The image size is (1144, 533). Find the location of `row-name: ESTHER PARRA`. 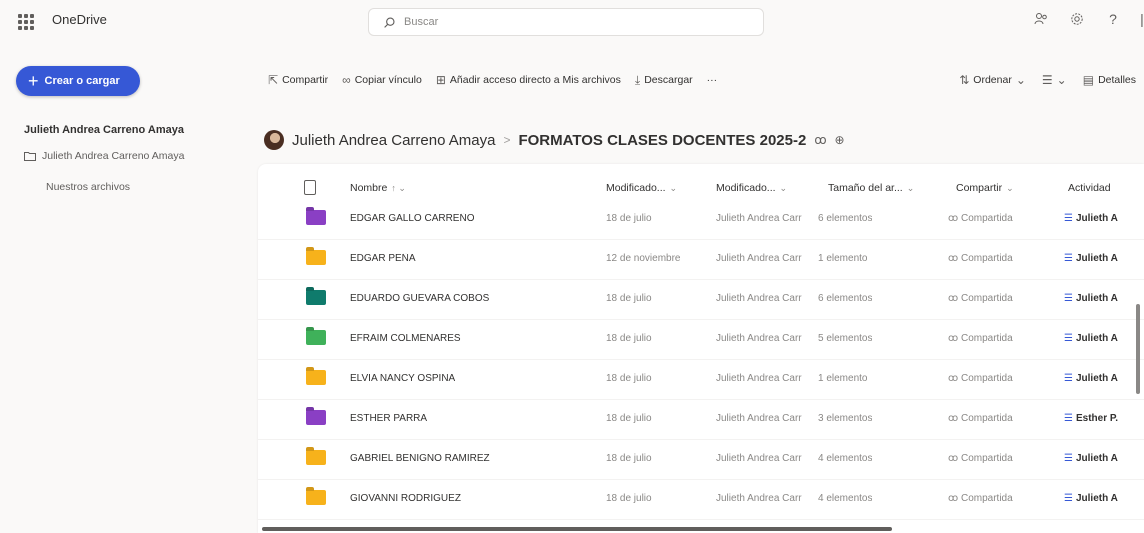

row-name: ESTHER PARRA is located at coordinates (388, 418).